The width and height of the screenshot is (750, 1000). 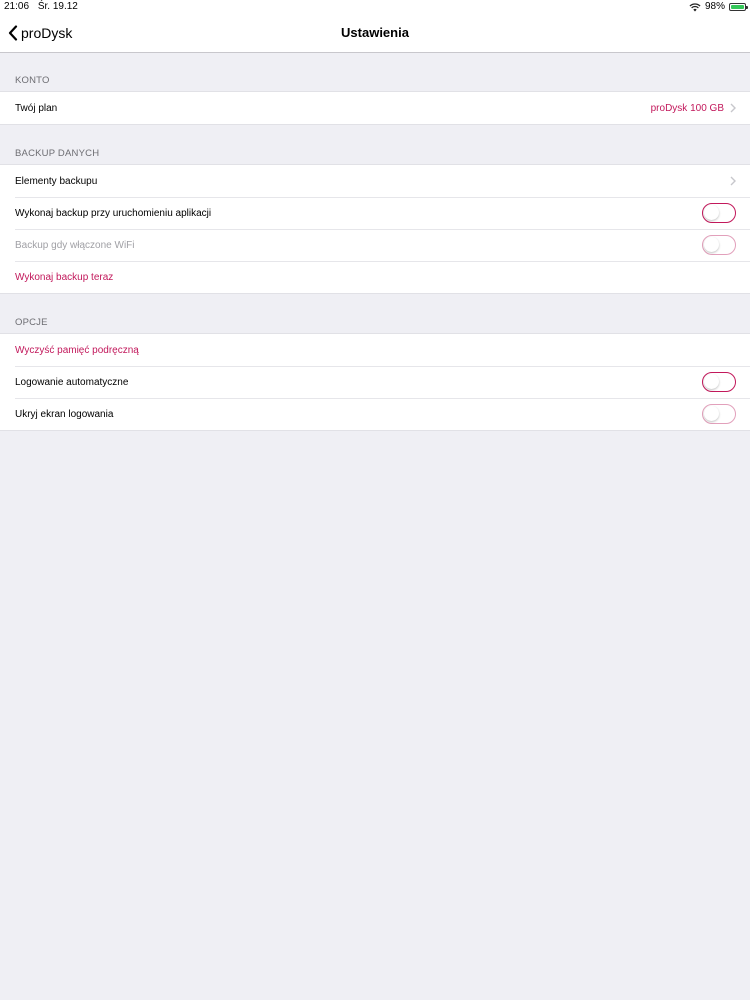 I want to click on battery-icon, so click(x=738, y=7).